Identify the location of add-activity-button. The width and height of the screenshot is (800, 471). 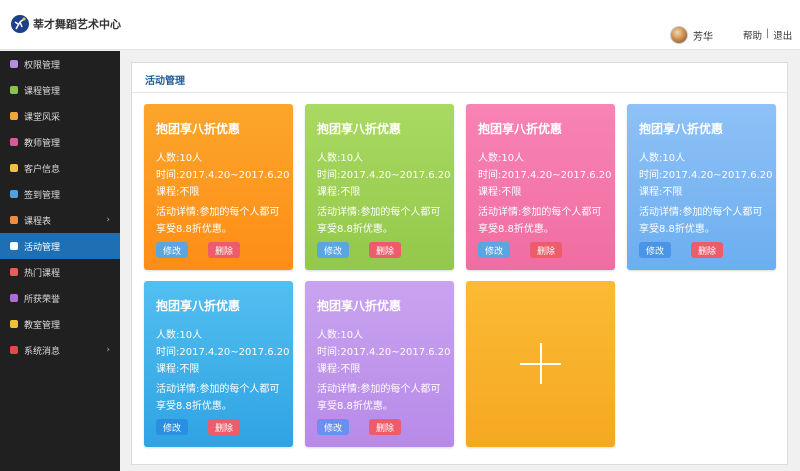
(540, 364).